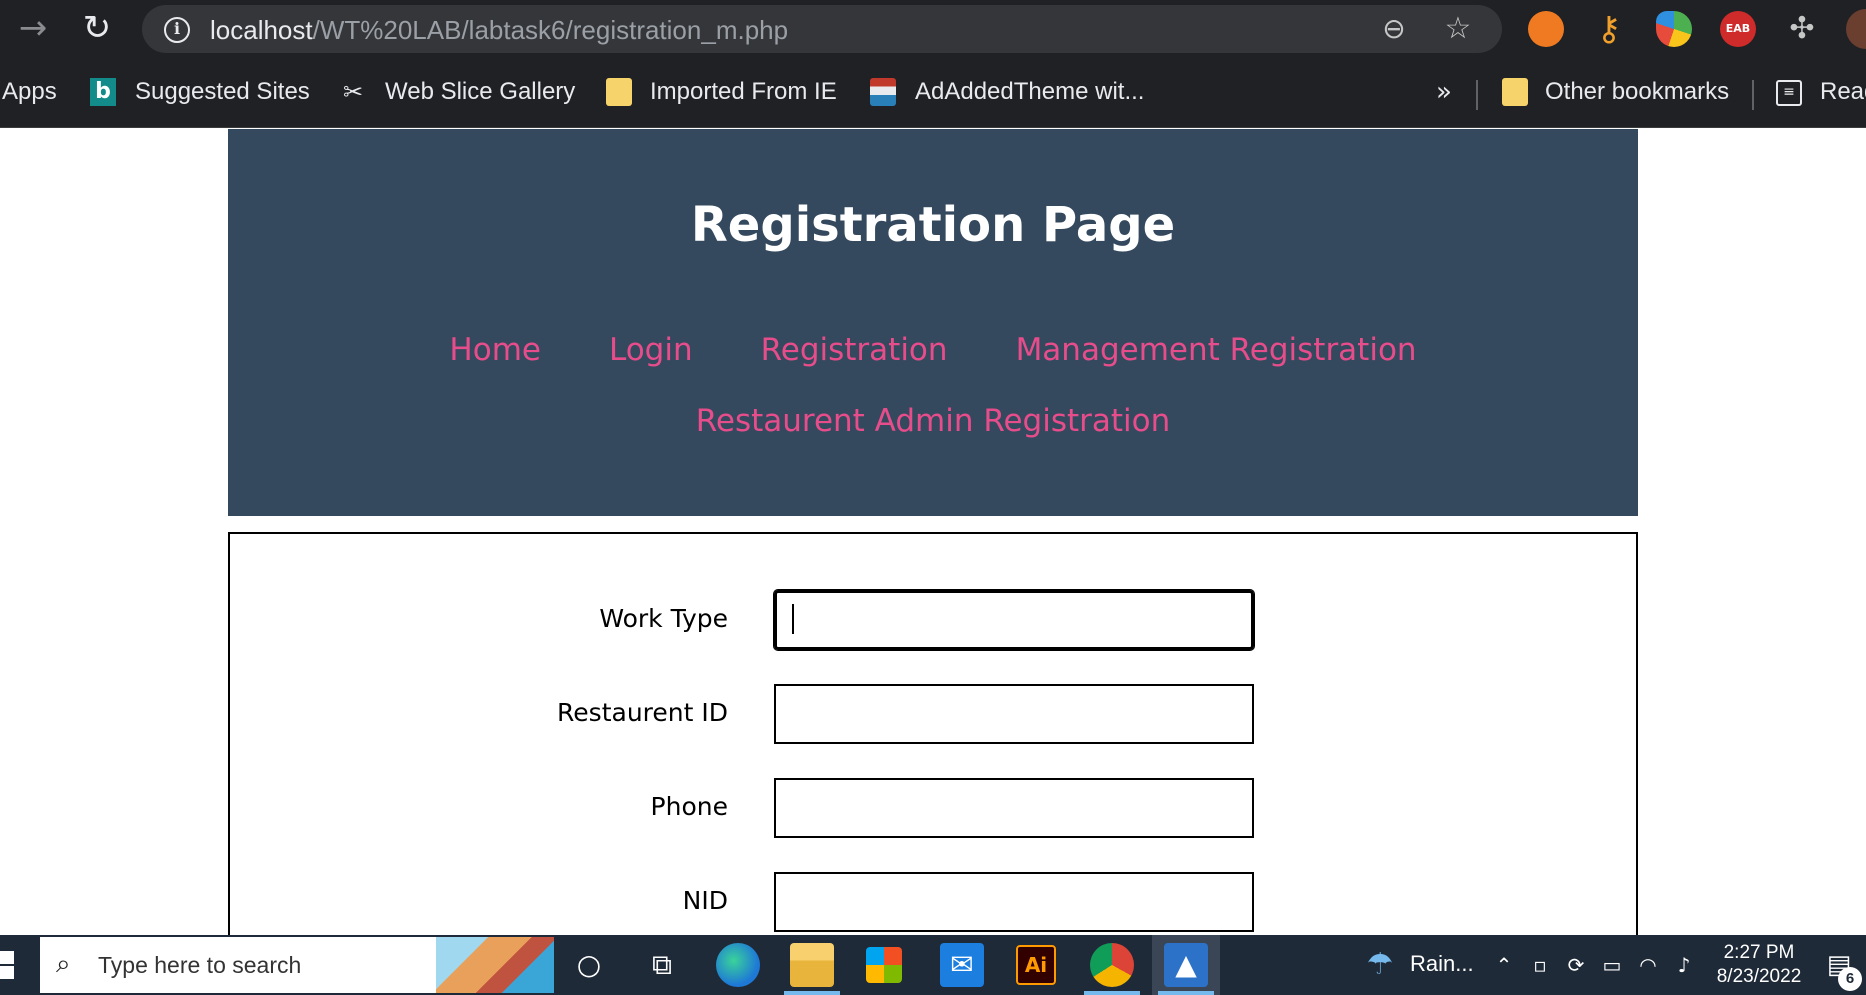  I want to click on wifi-icon: ◠, so click(1648, 965).